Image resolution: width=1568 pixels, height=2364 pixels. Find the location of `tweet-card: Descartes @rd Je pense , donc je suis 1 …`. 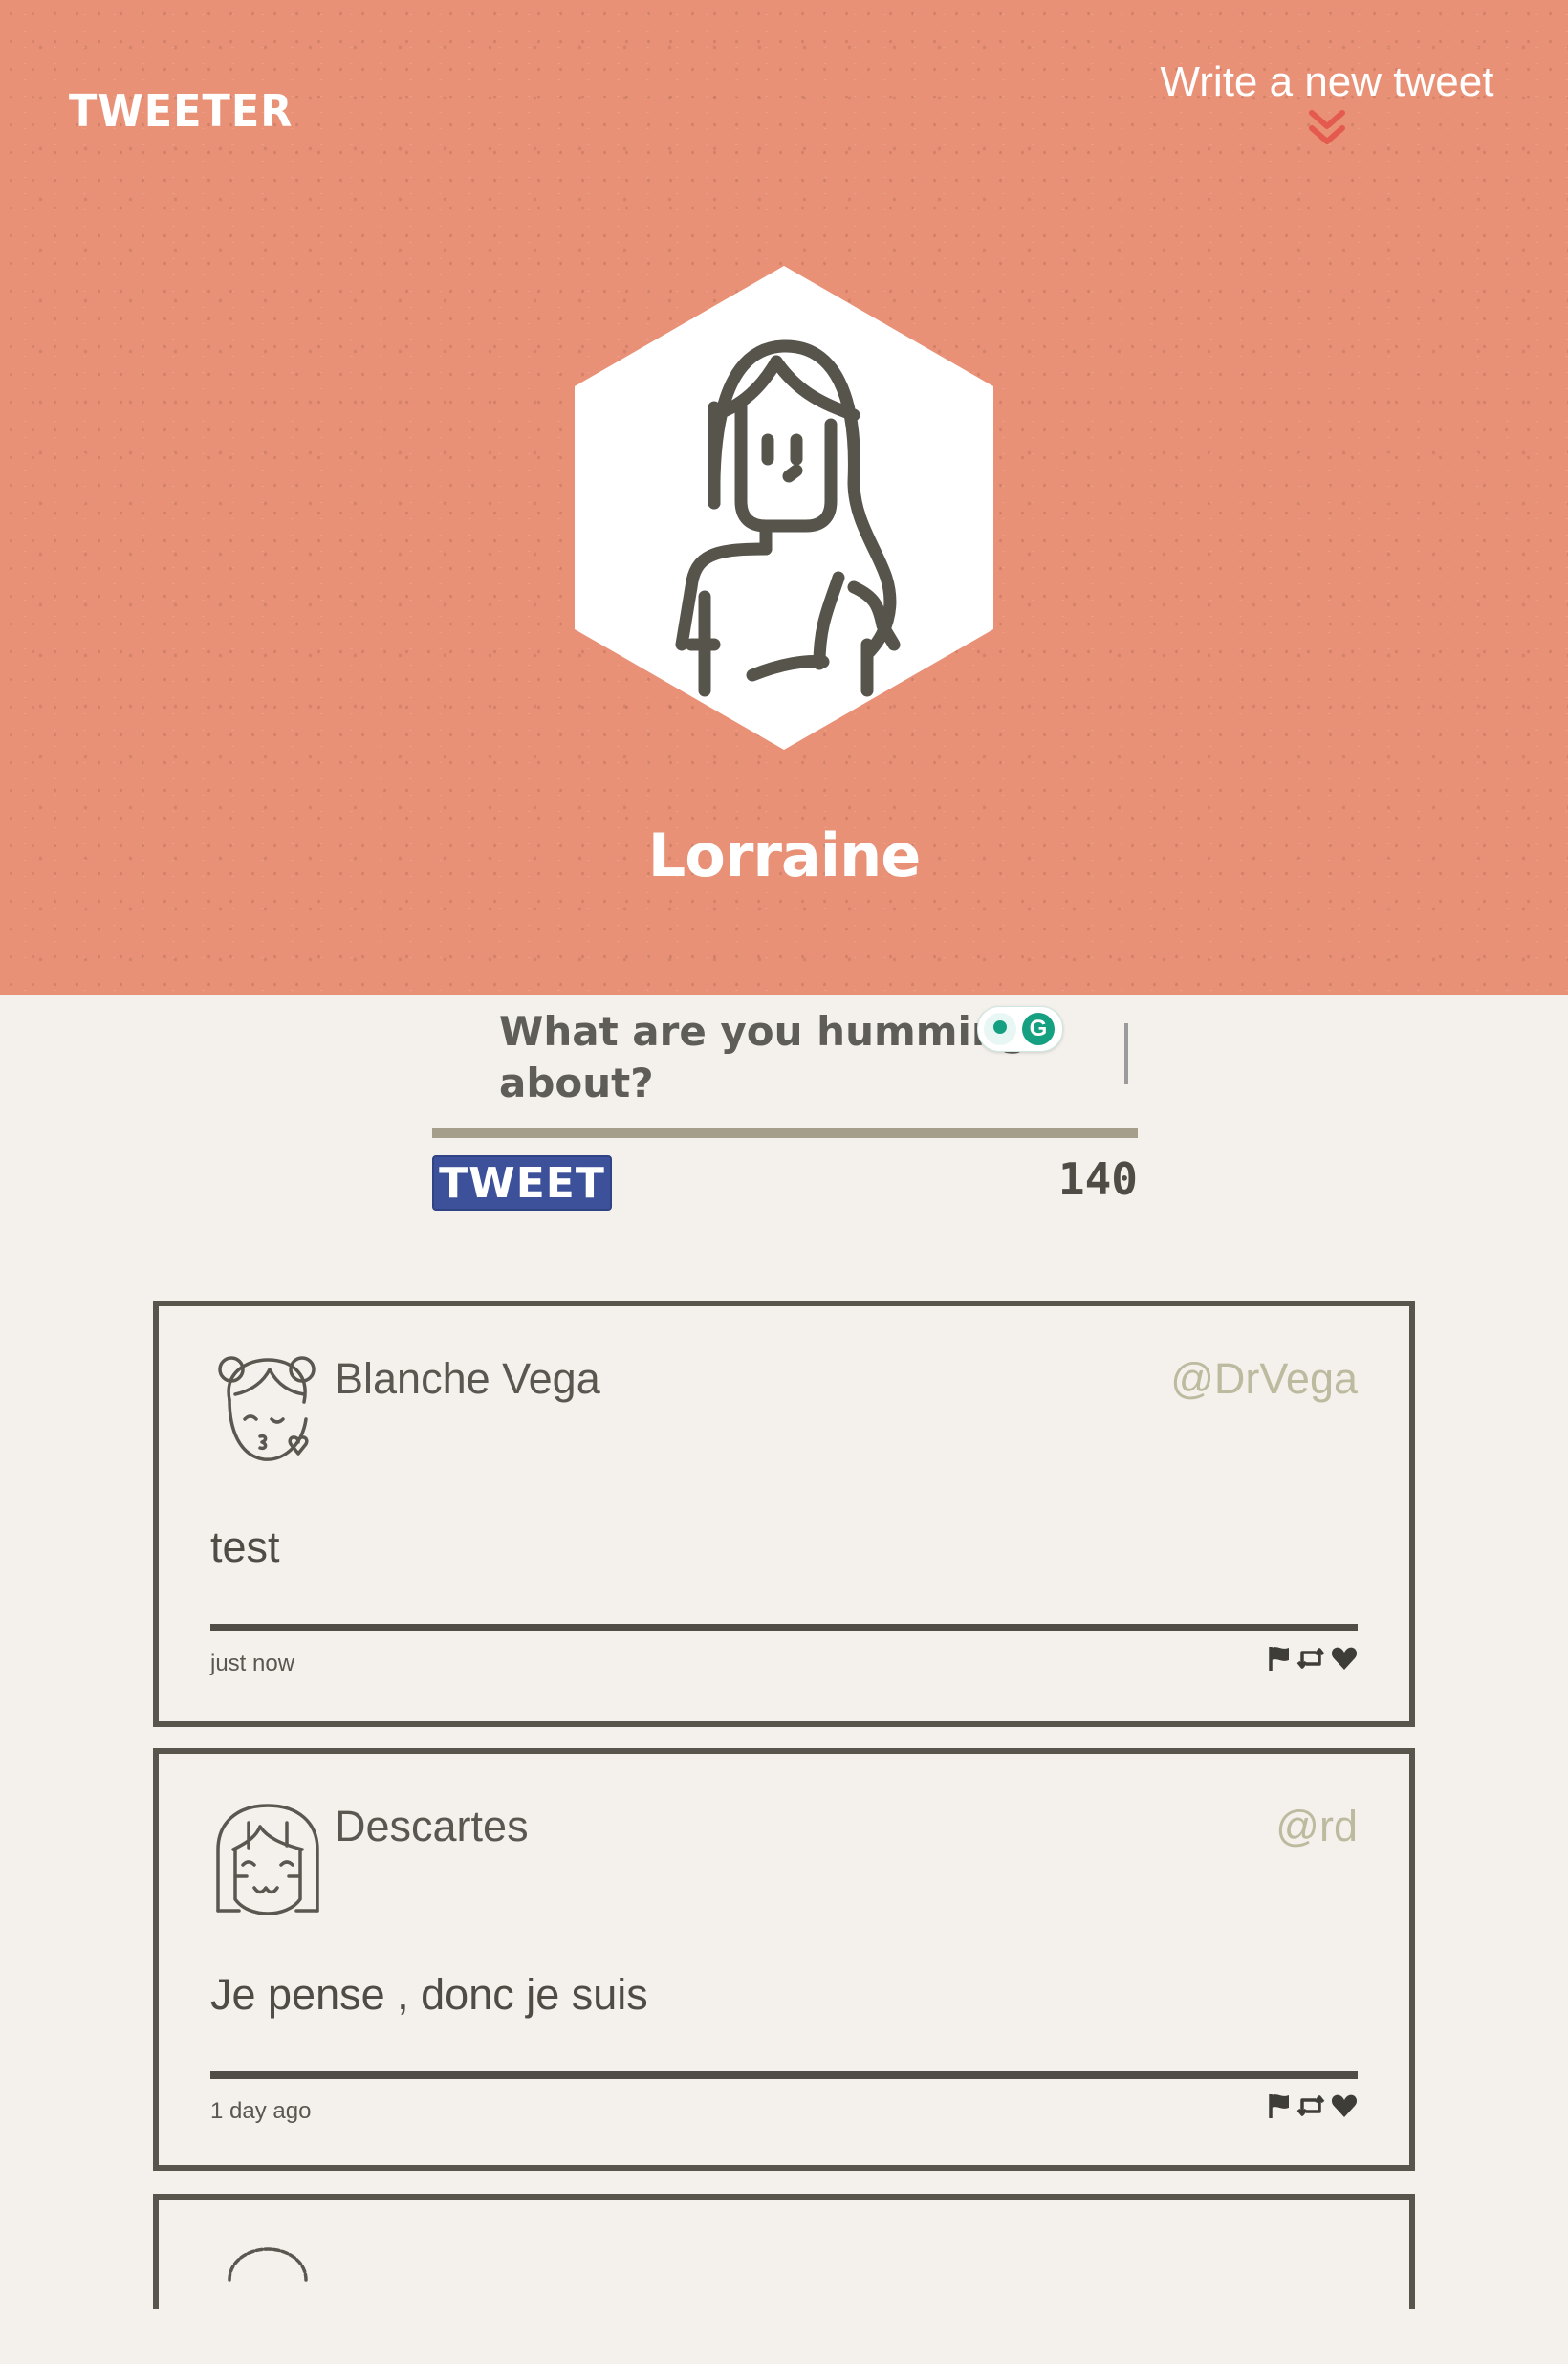

tweet-card: Descartes @rd Je pense , donc je suis 1 … is located at coordinates (784, 1959).